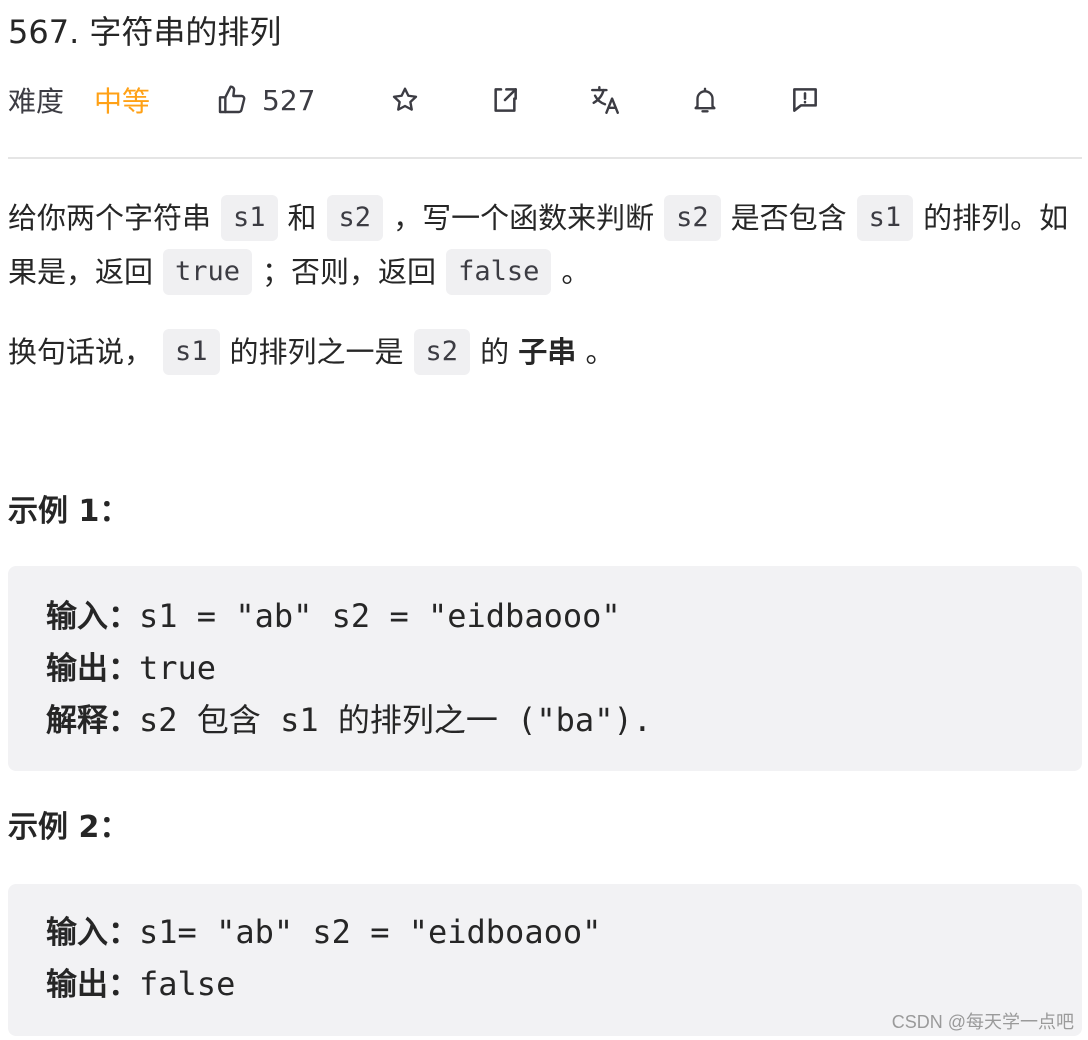 The width and height of the screenshot is (1088, 1040). Describe the element at coordinates (316, 352) in the screenshot. I see `text: 的排列之一是` at that location.